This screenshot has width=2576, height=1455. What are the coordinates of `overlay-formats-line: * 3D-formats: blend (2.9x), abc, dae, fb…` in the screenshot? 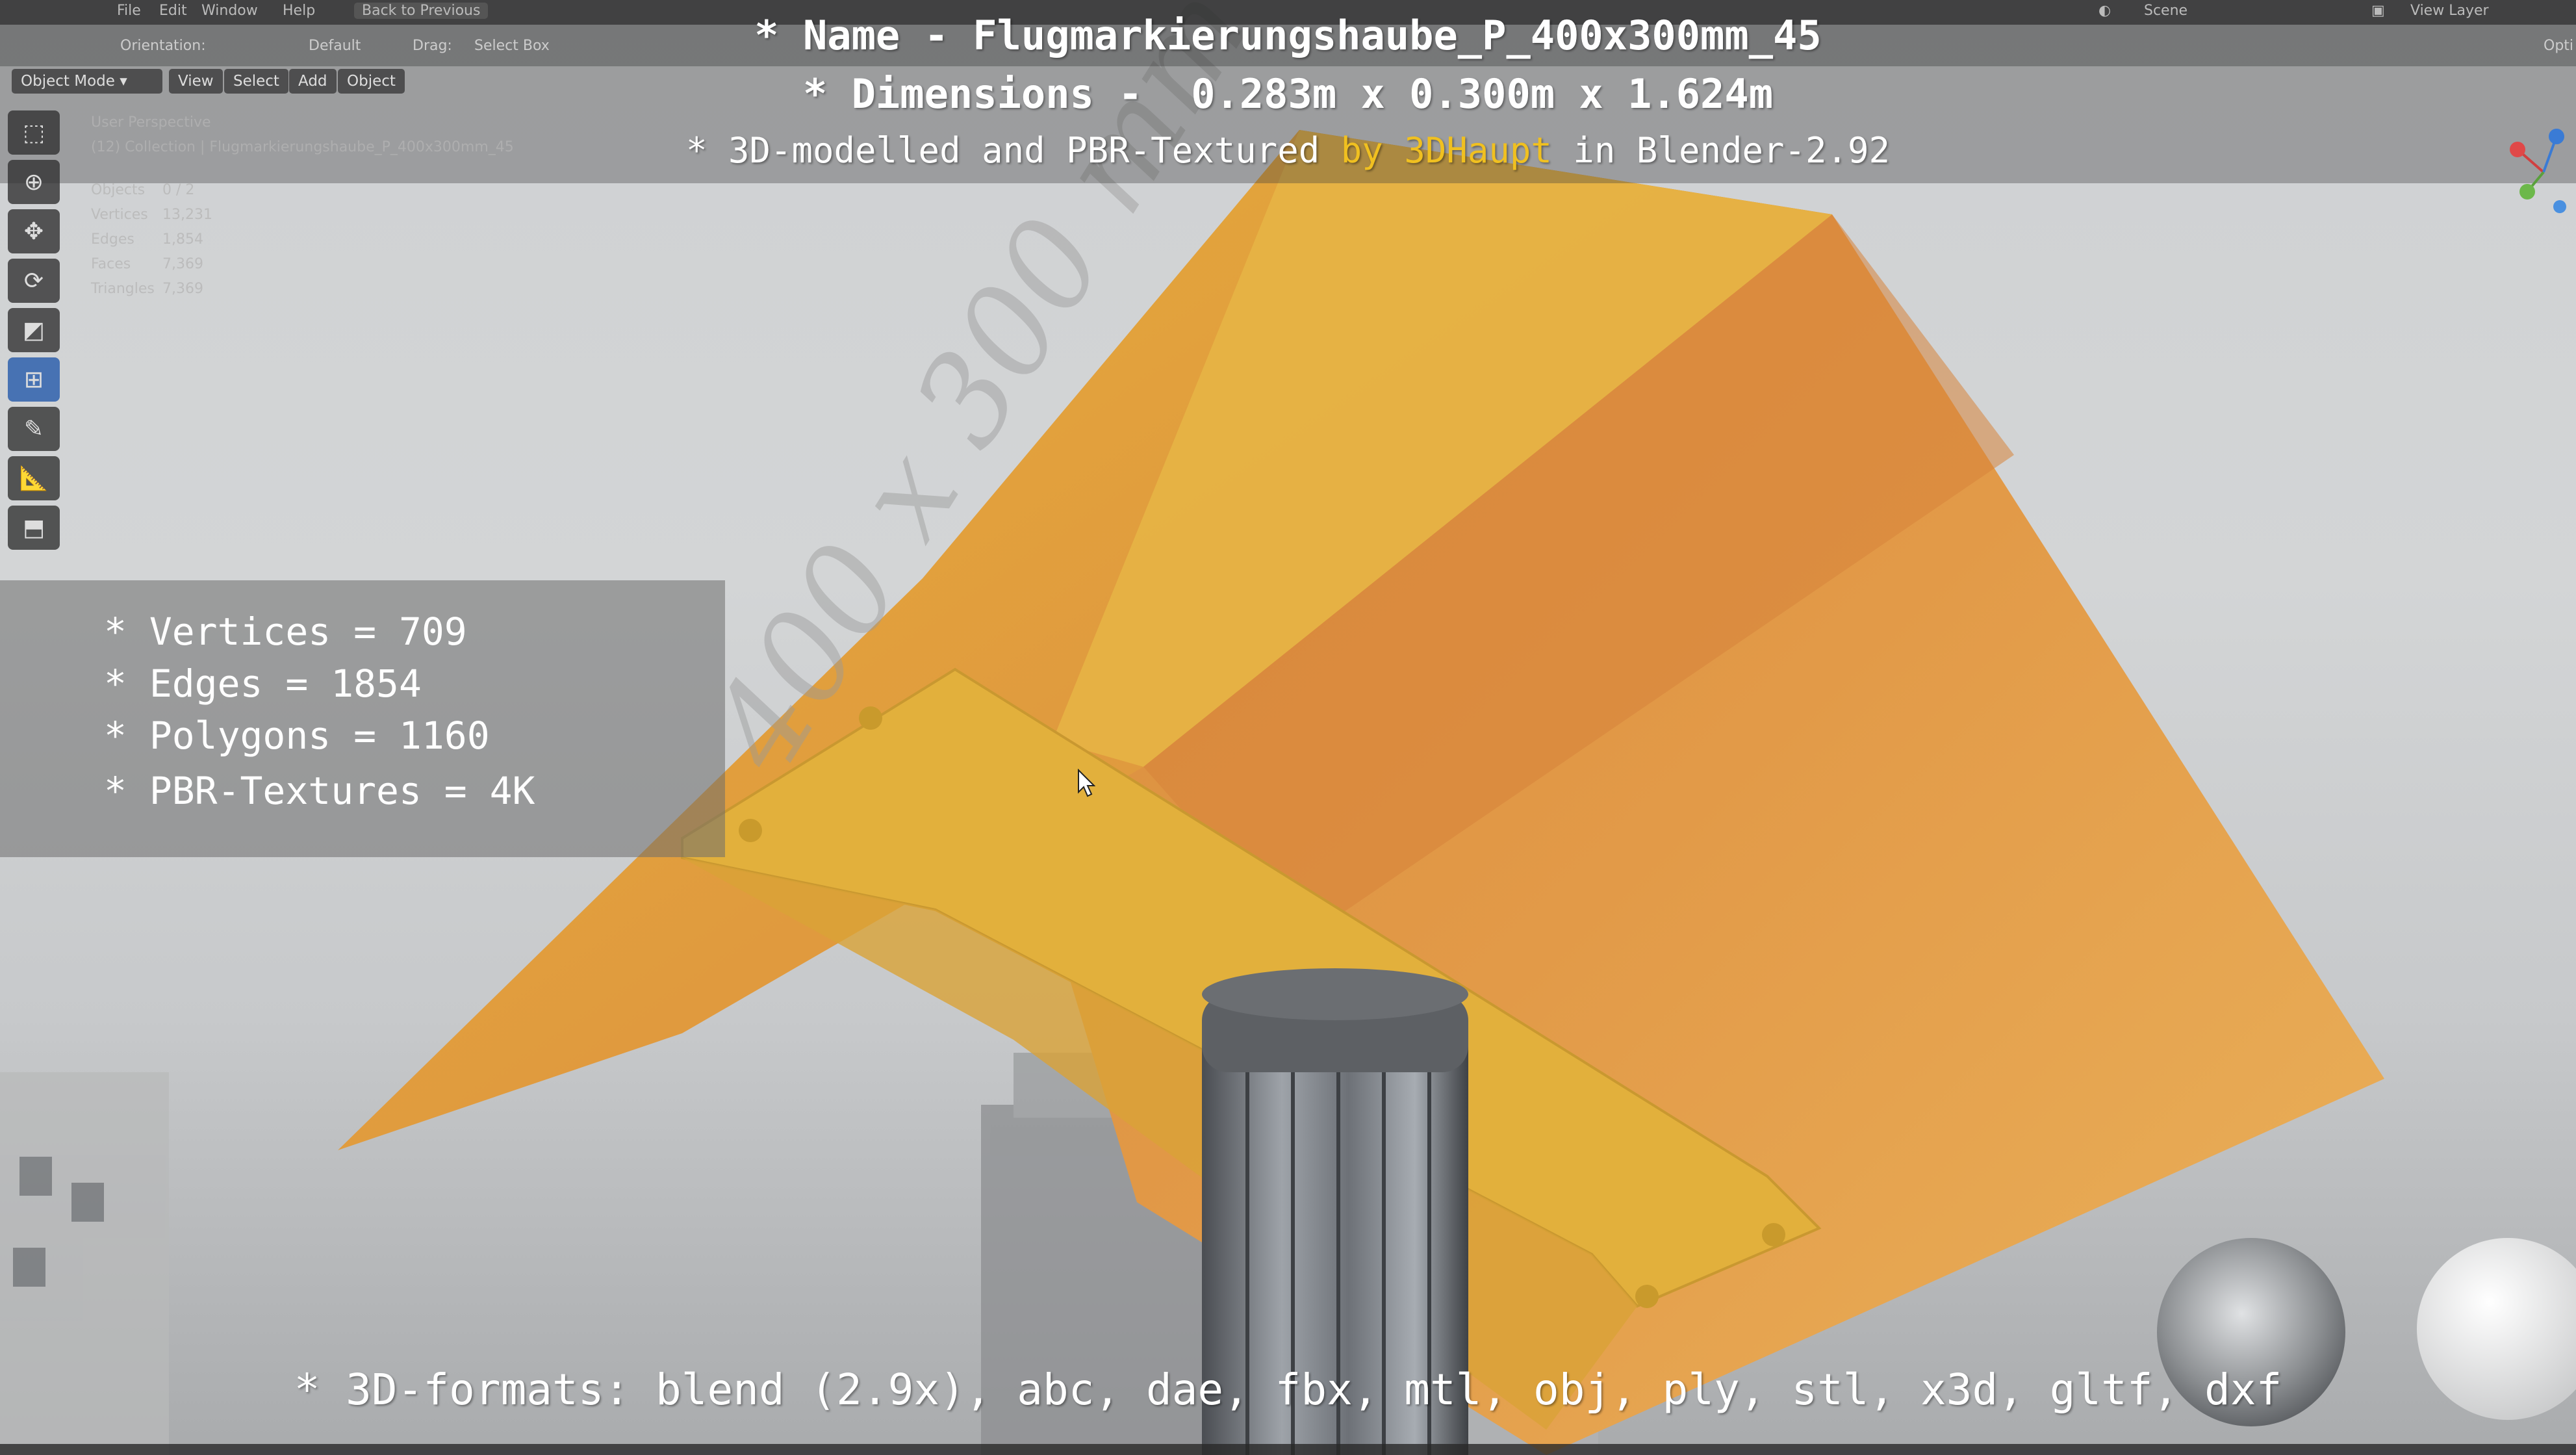 It's located at (1288, 1390).